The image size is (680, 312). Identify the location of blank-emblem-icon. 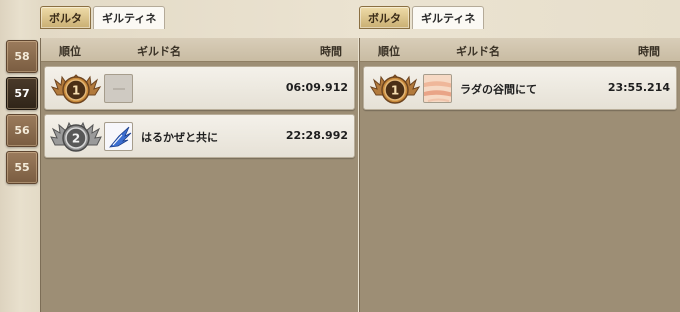
(118, 88).